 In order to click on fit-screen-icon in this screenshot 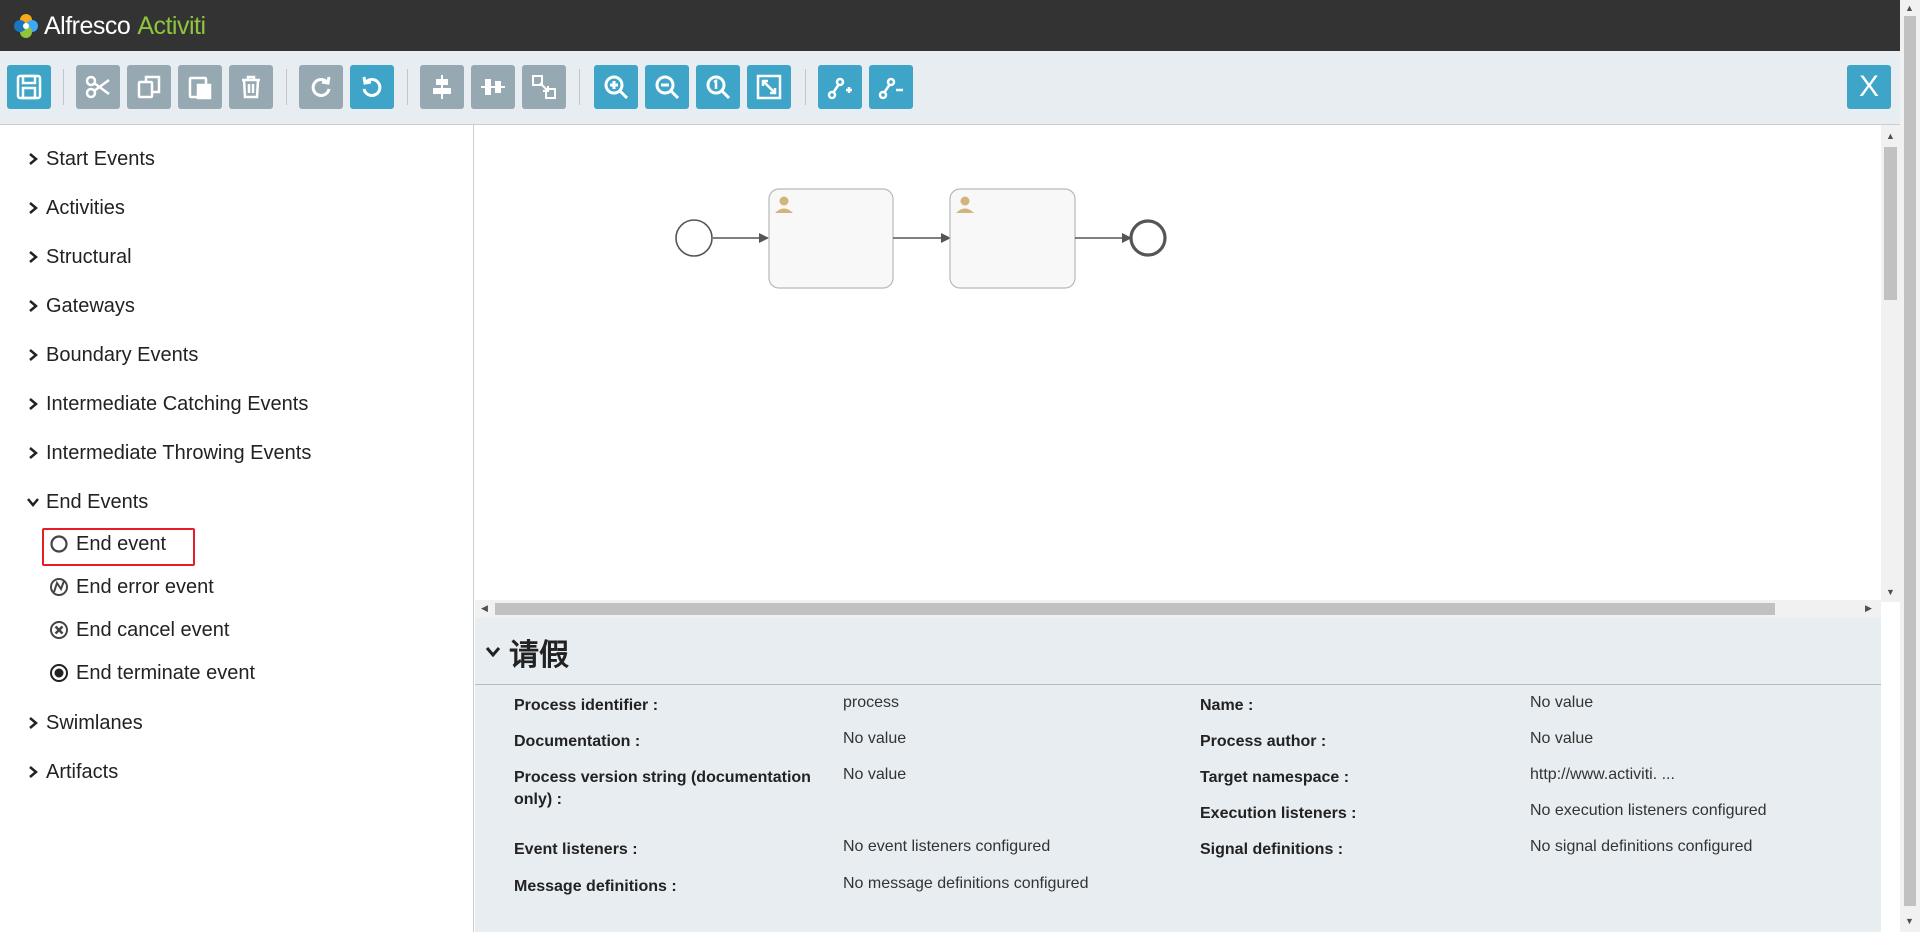, I will do `click(769, 87)`.